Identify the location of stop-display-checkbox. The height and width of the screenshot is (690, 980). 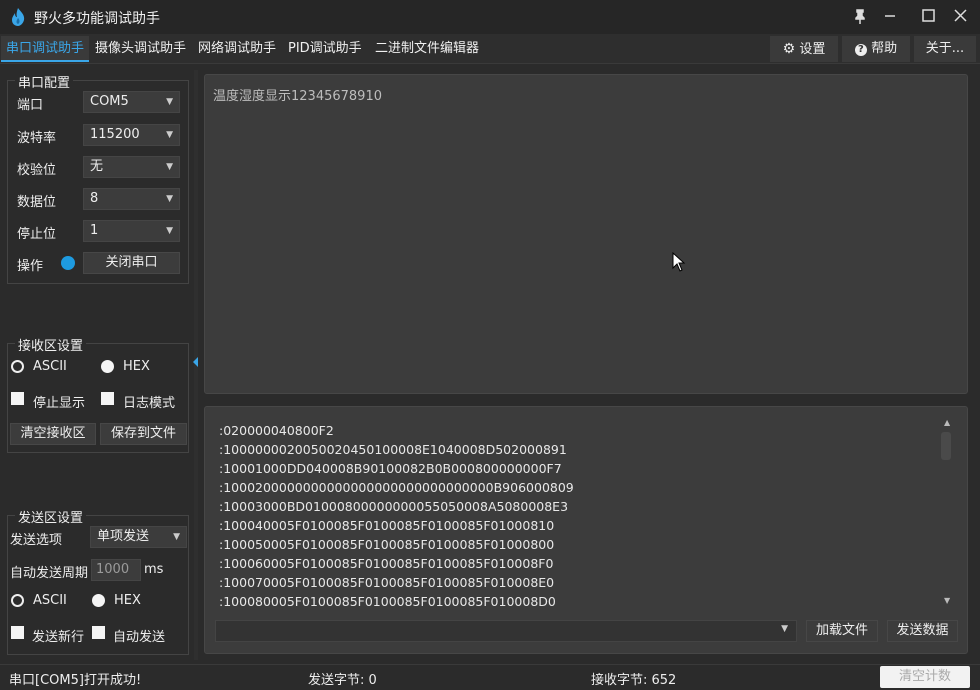
(17, 398).